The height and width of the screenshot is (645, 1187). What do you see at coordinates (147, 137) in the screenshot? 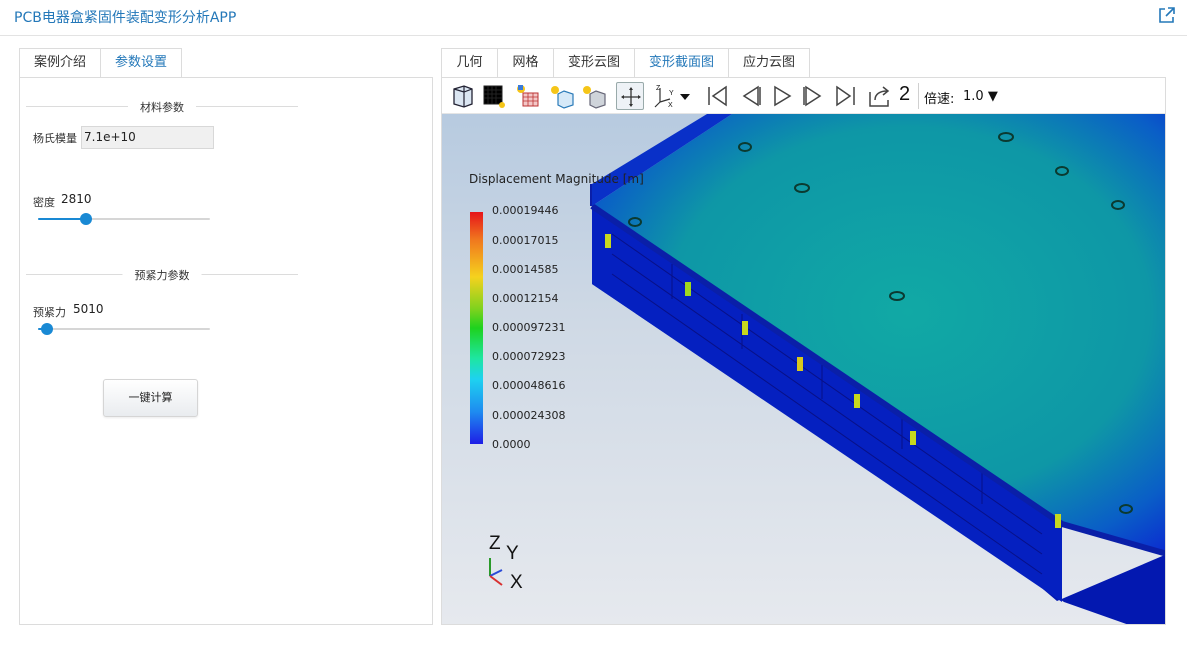
I see `youngs-modulus-input: 7.1e+10` at bounding box center [147, 137].